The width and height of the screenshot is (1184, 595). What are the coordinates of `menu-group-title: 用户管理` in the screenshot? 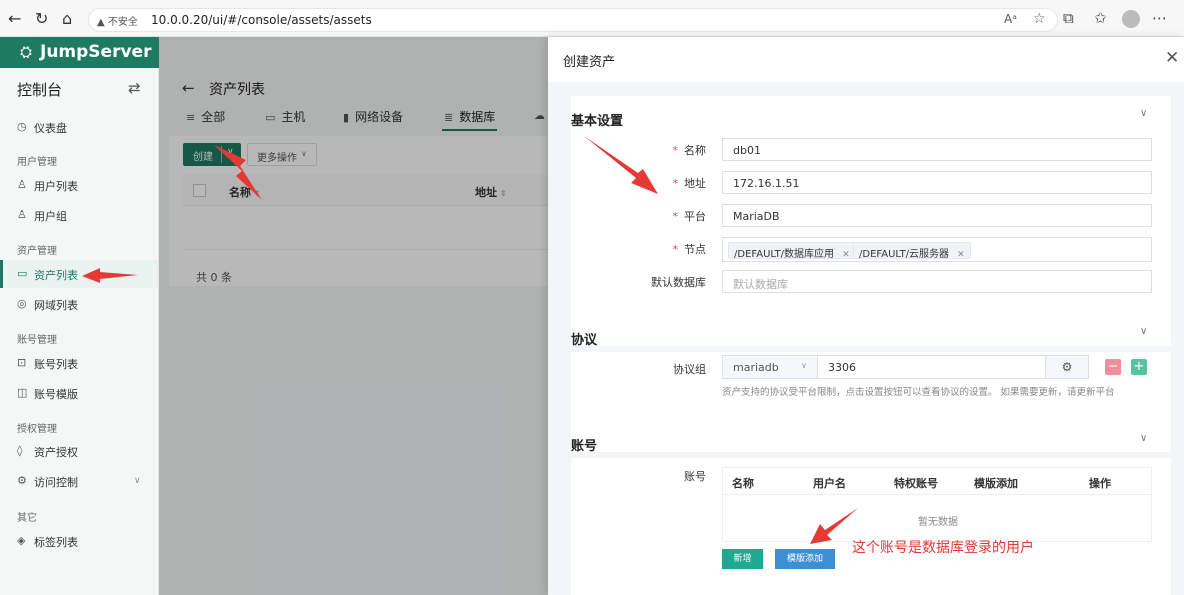 It's located at (37, 162).